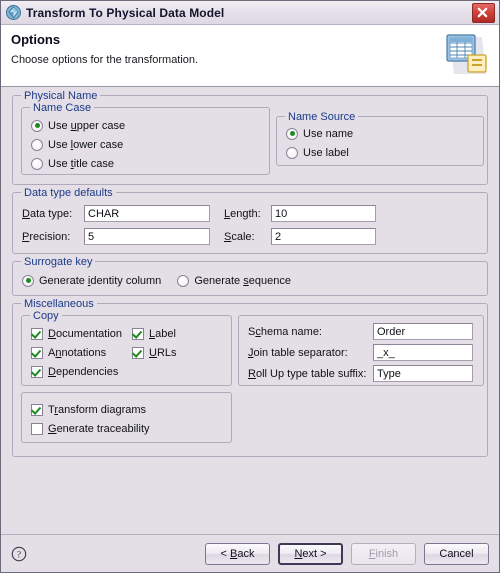  I want to click on checkbox-label: Documentation, so click(85, 333).